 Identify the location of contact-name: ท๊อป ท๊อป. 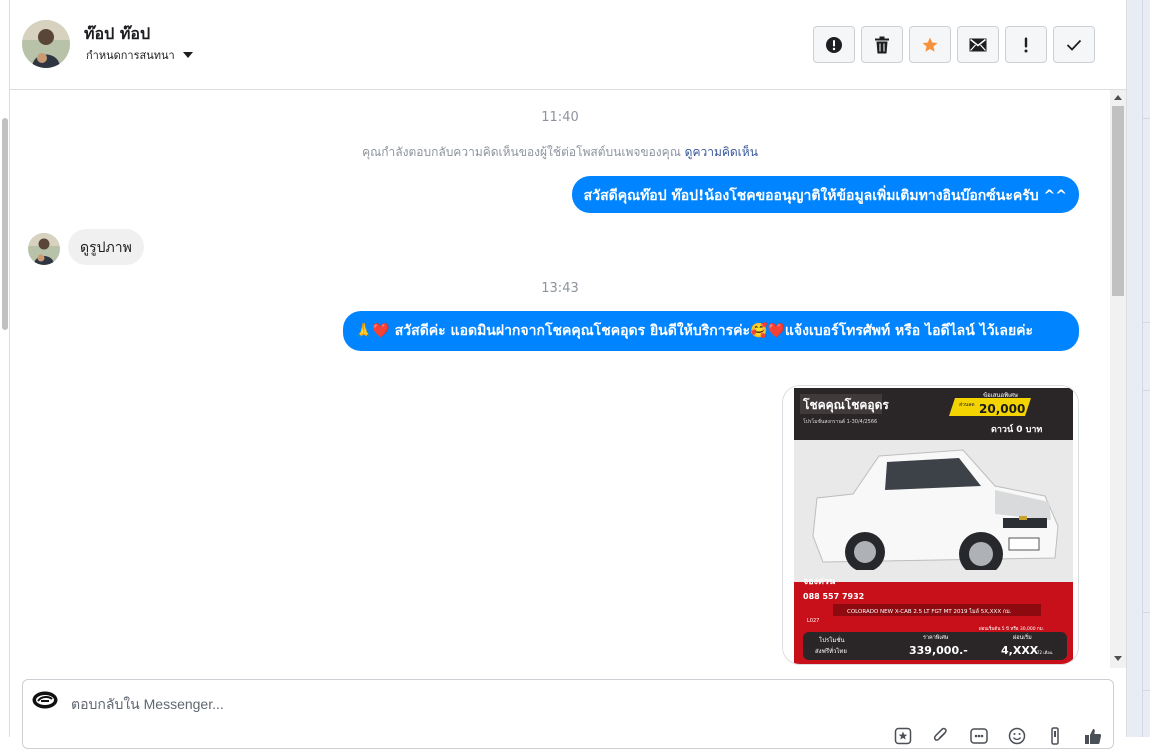
(117, 34).